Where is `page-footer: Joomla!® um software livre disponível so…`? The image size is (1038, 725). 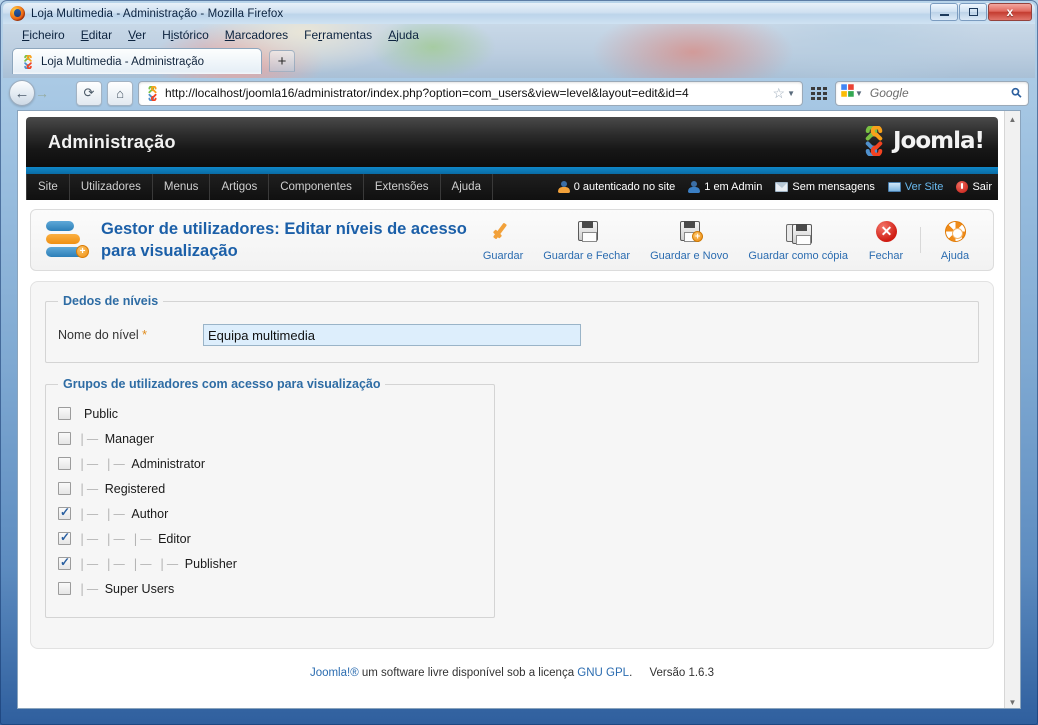 page-footer: Joomla!® um software livre disponível so… is located at coordinates (512, 677).